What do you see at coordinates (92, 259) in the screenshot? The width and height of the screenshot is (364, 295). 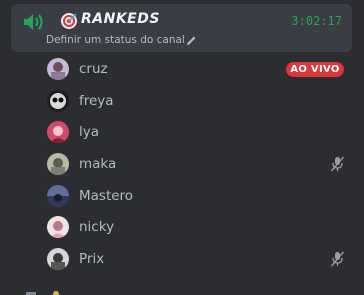 I see `user-name: Prix` at bounding box center [92, 259].